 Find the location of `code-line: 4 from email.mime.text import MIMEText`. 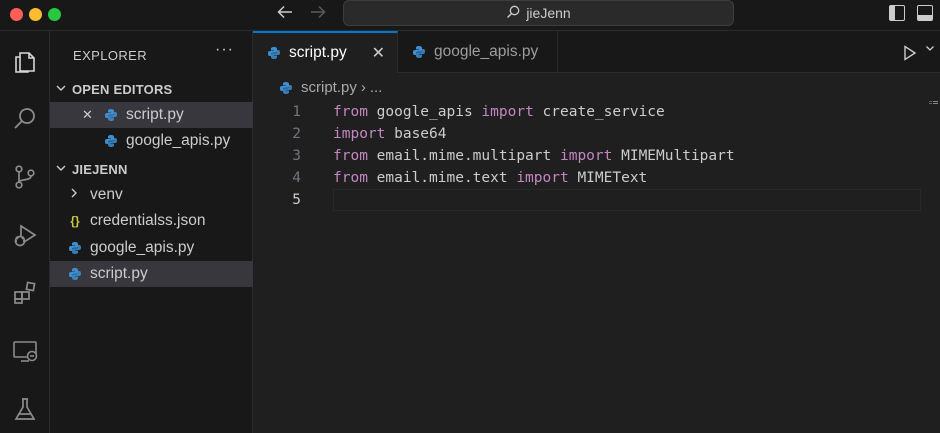

code-line: 4 from email.mime.text import MIMEText is located at coordinates (596, 178).